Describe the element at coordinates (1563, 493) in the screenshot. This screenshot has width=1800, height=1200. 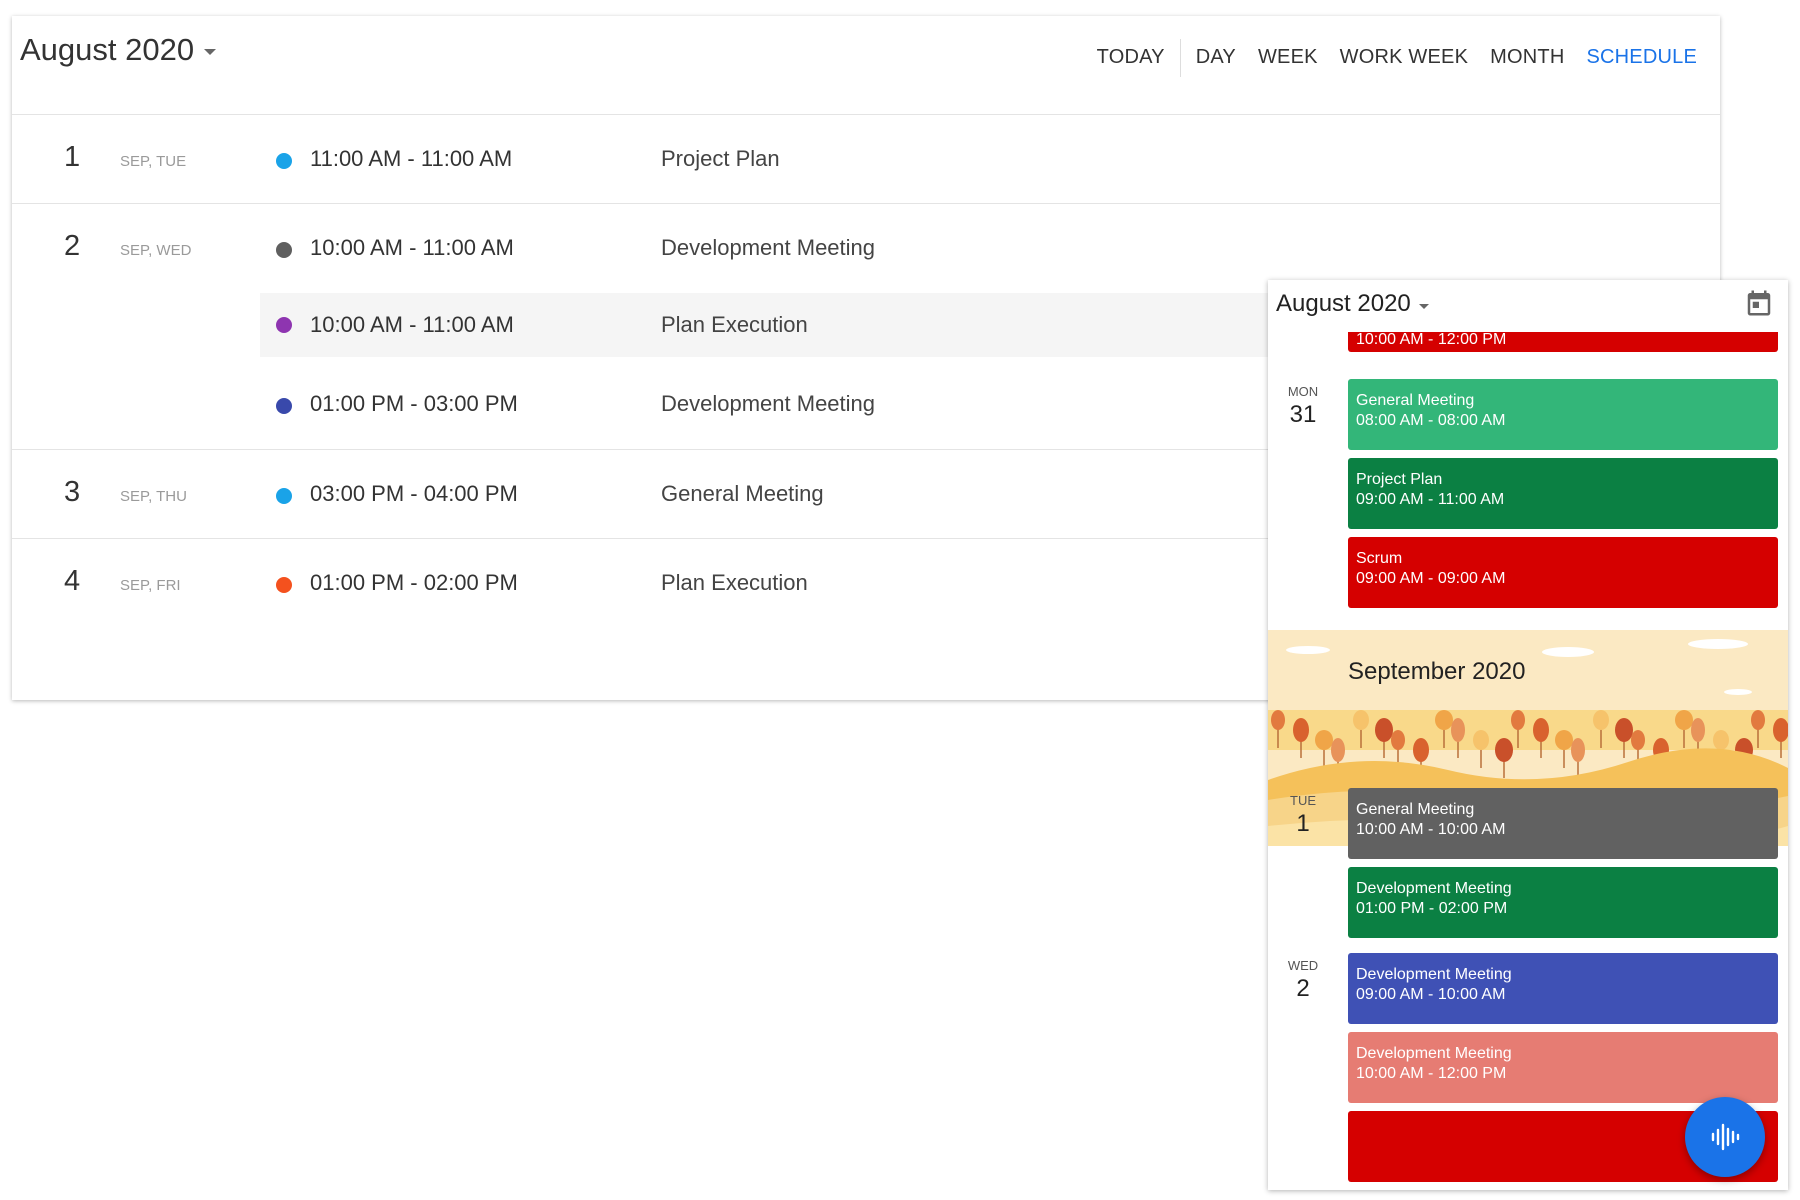
I see `mobile-appointment: Project Plan 09:00 AM - 11:00 AM` at that location.